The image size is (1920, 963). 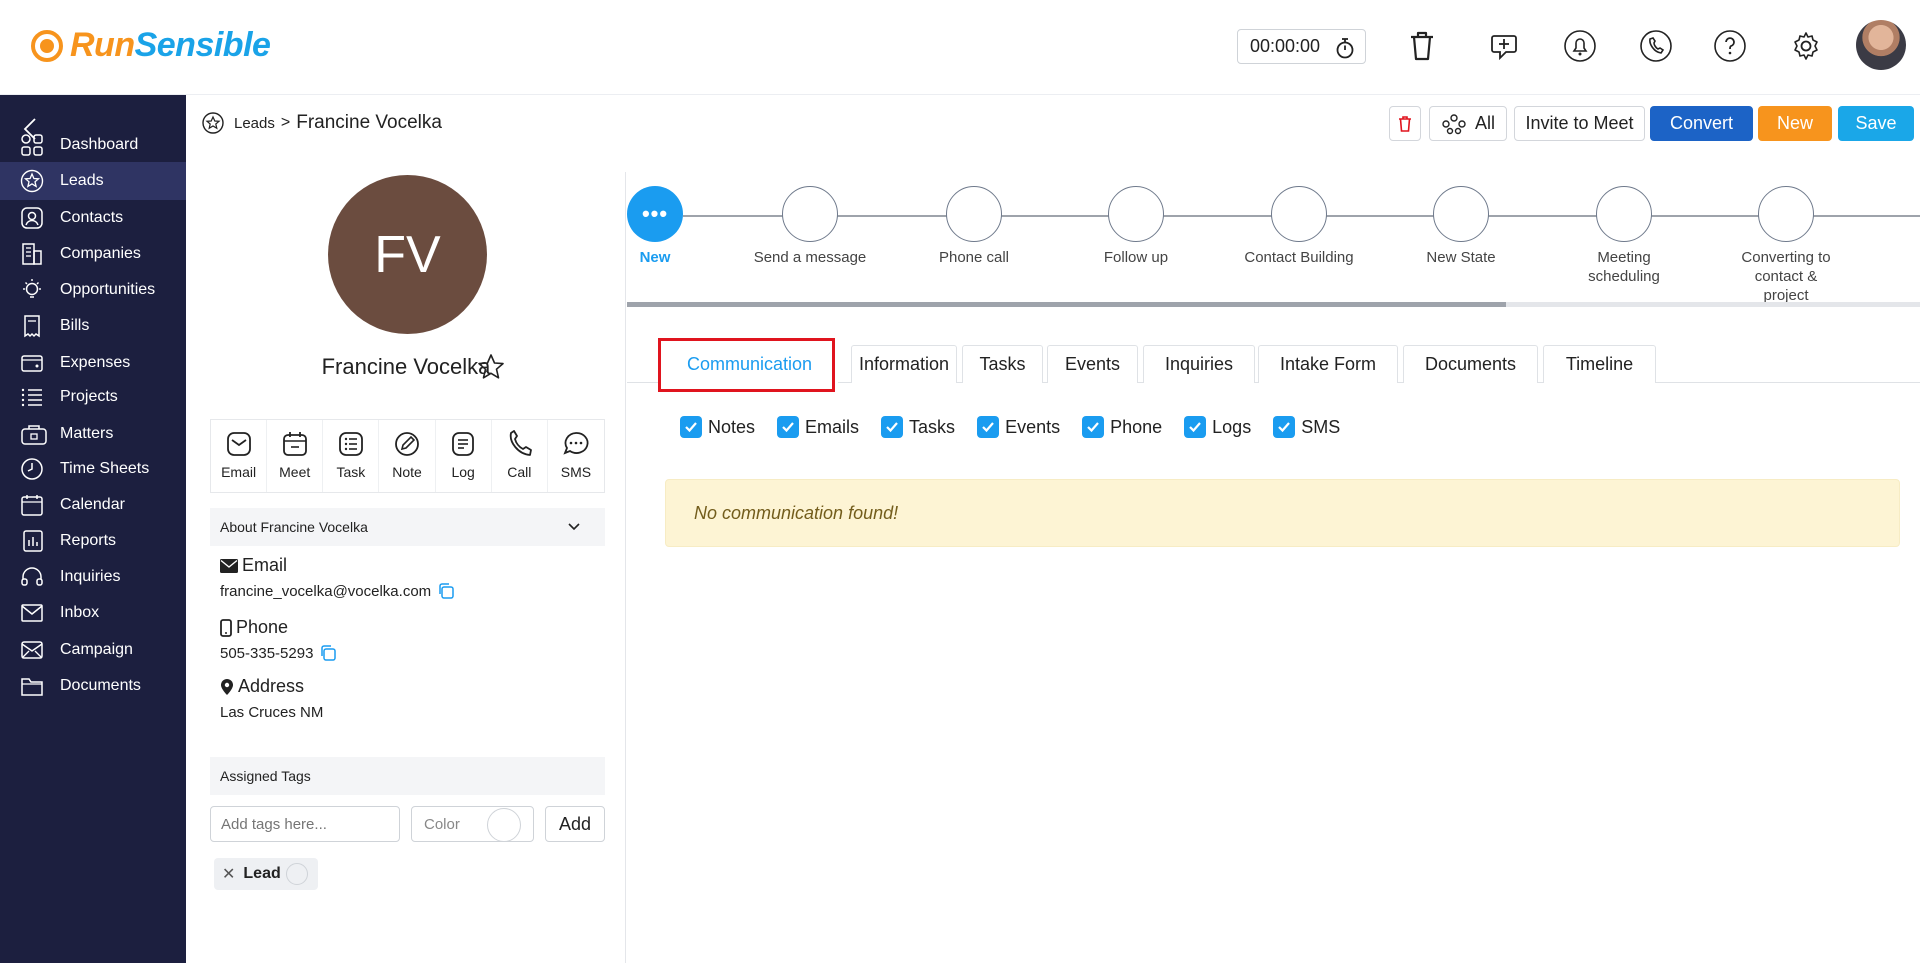 What do you see at coordinates (1504, 46) in the screenshot?
I see `add-reminder-icon` at bounding box center [1504, 46].